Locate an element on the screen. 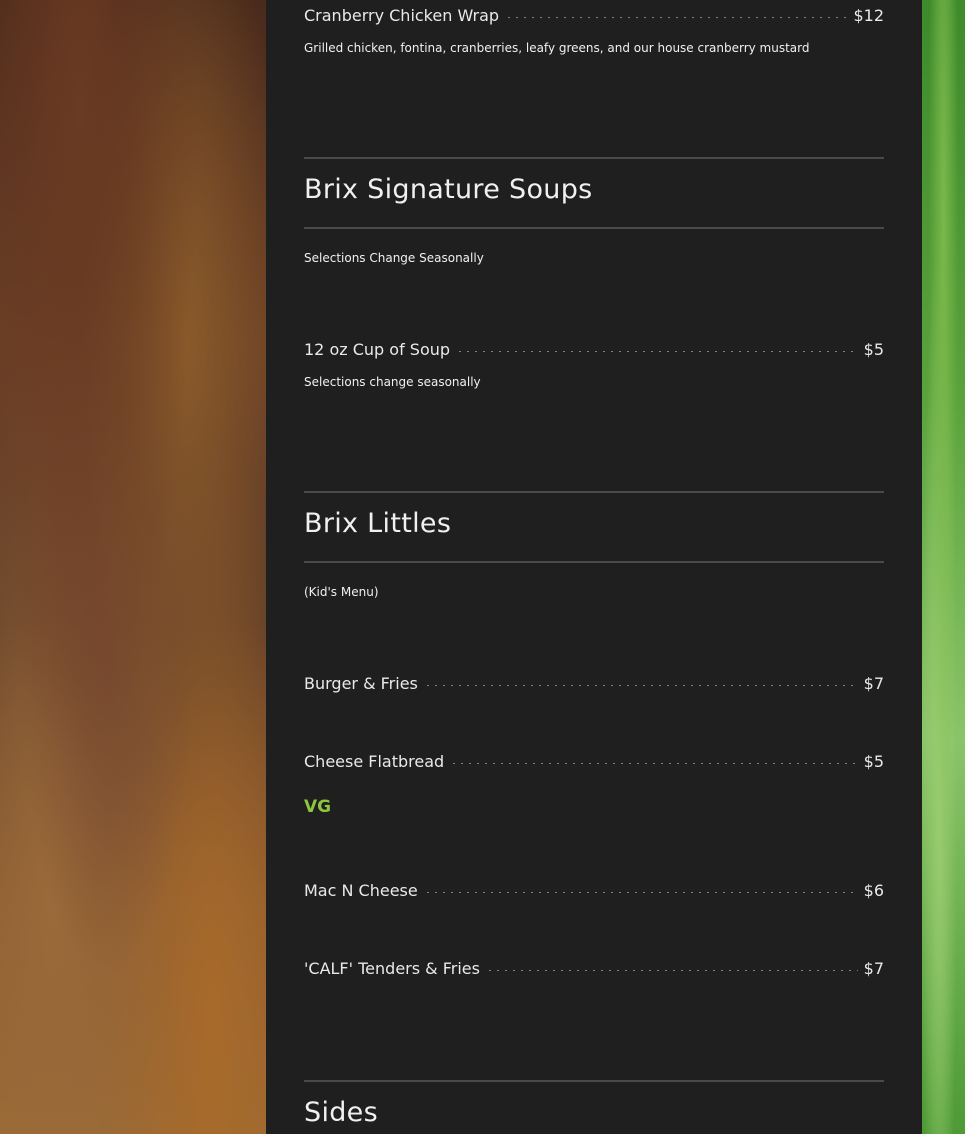 This screenshot has width=965, height=1134. menu-item-name: 12 oz Cup of Soup is located at coordinates (377, 349).